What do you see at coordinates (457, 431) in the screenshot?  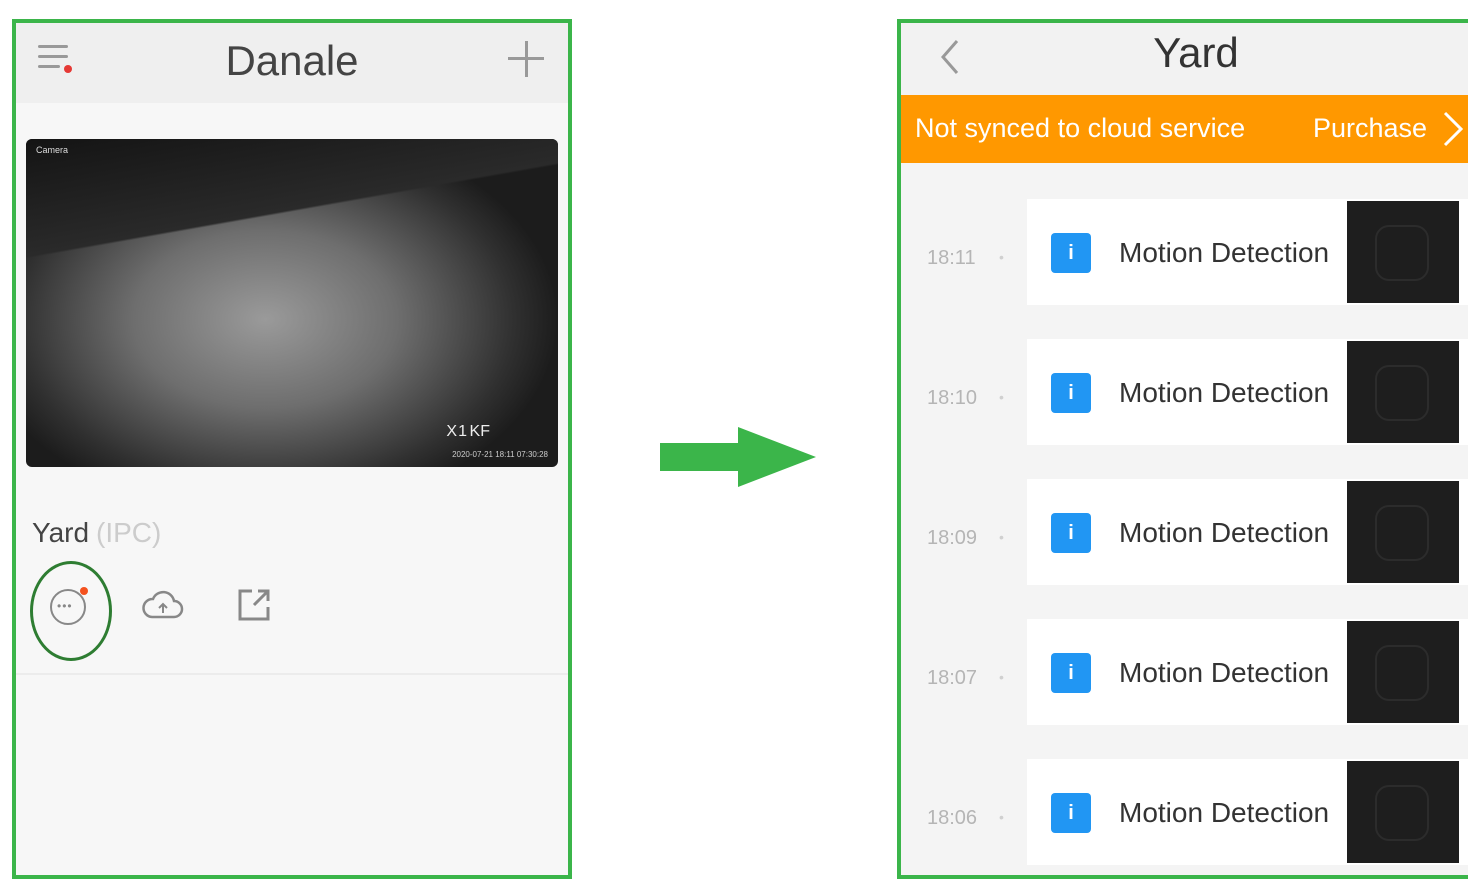 I see `video-zoom-indicator: X1` at bounding box center [457, 431].